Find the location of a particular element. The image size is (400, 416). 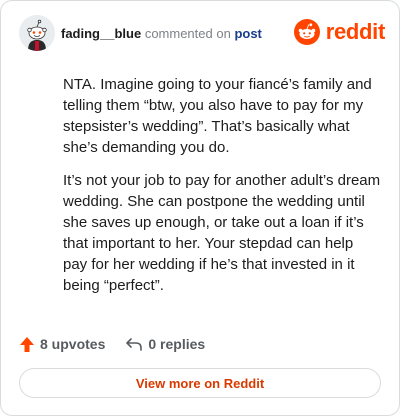

reply-button: 0 replies is located at coordinates (165, 344).